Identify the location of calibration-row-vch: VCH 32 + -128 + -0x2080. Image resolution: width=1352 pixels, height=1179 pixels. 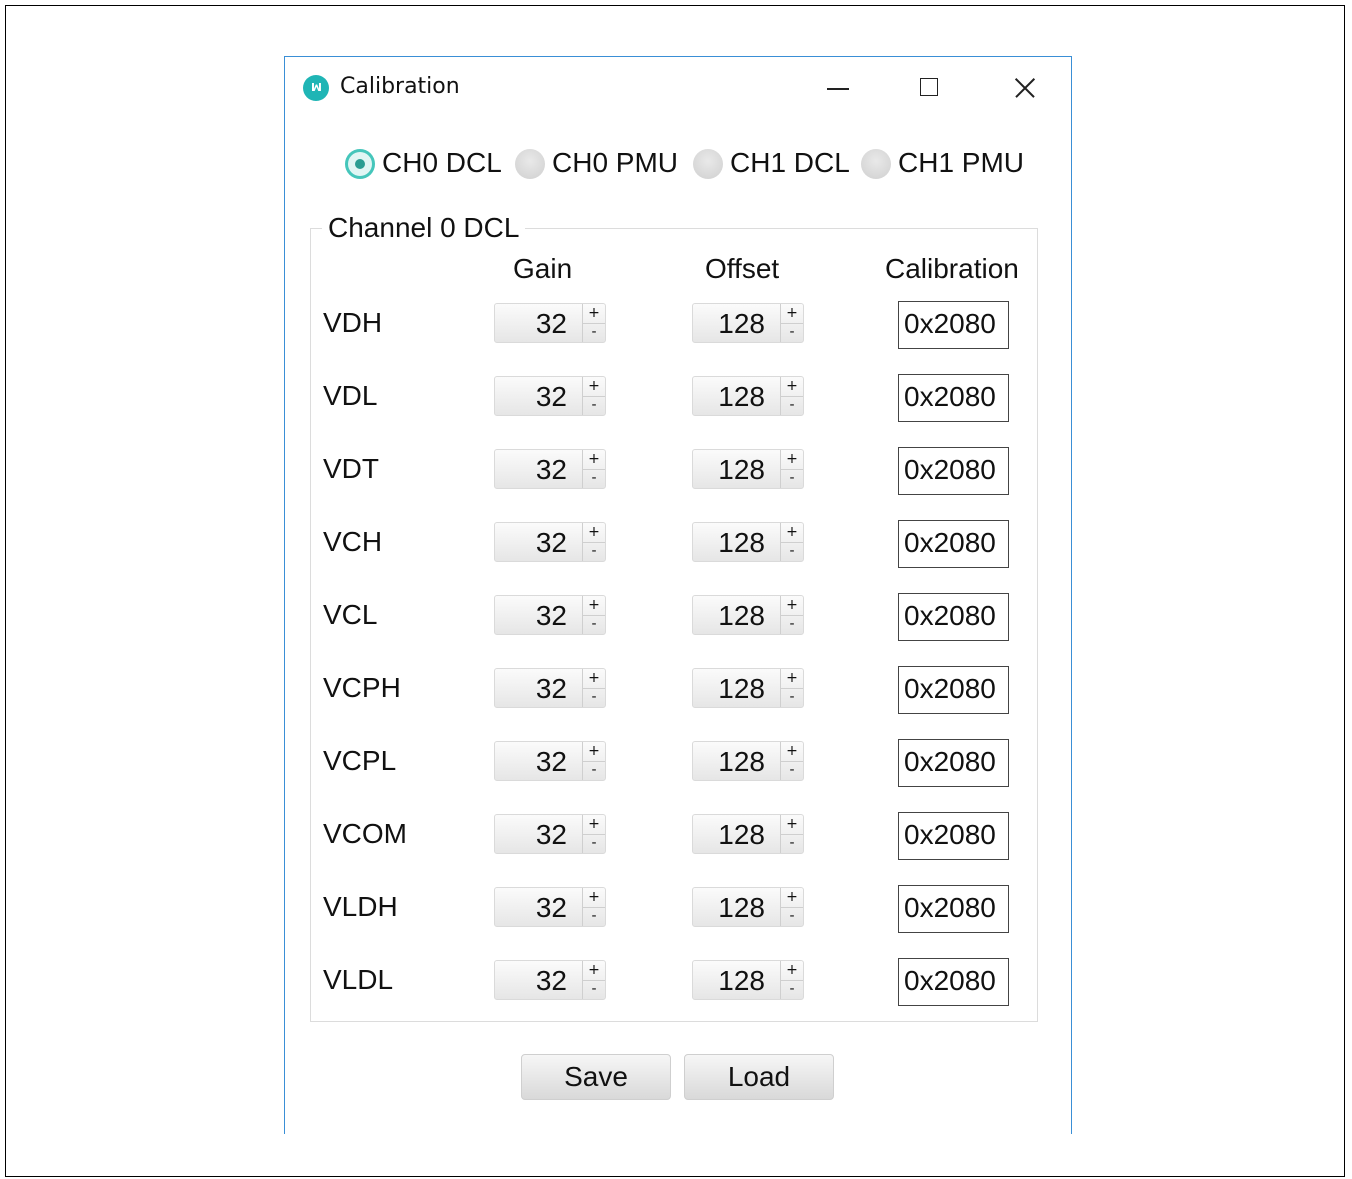
(678, 546).